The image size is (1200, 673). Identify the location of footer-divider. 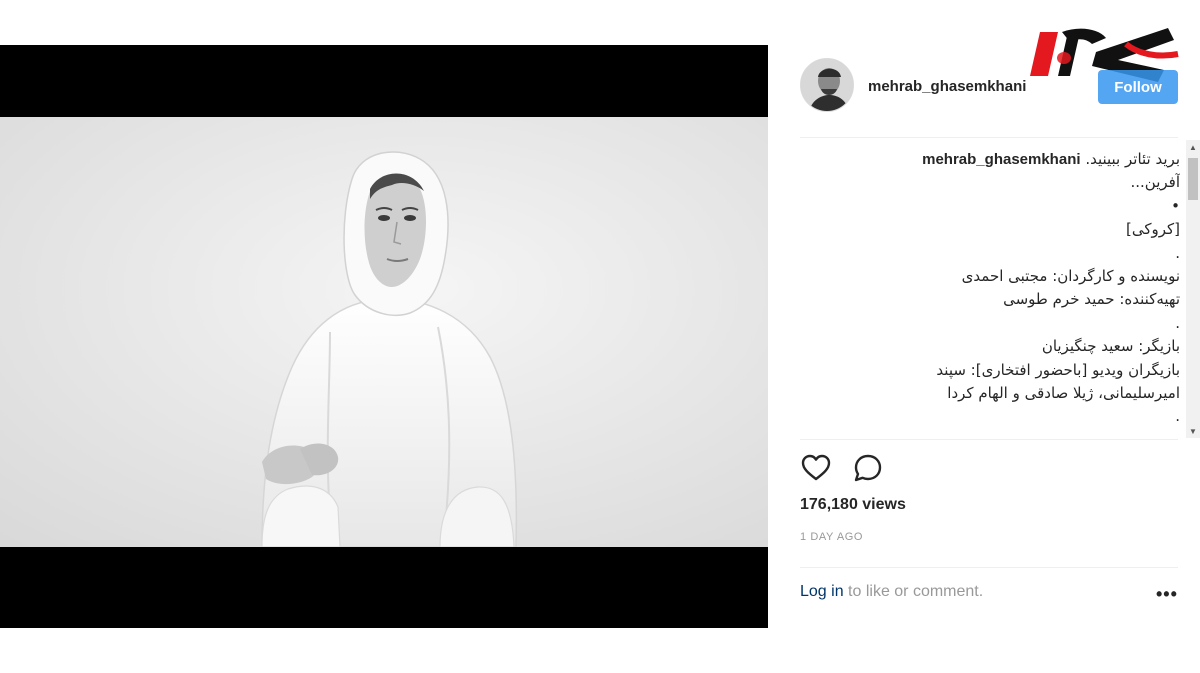
(989, 567).